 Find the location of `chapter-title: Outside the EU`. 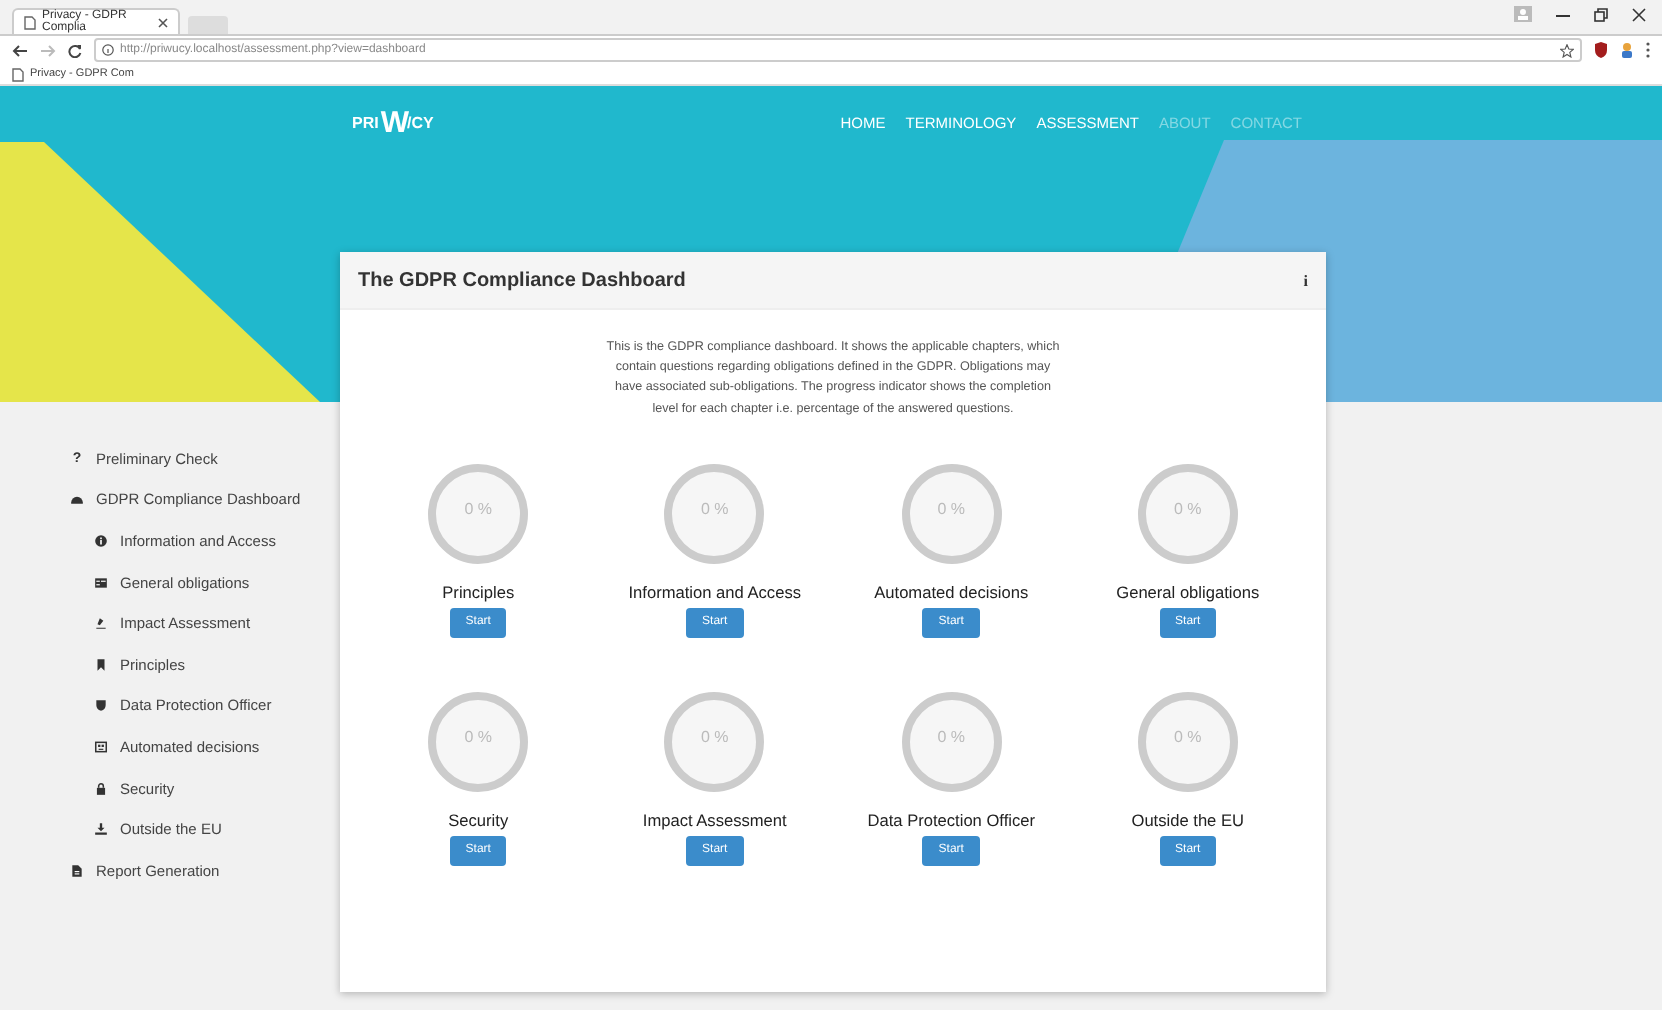

chapter-title: Outside the EU is located at coordinates (1187, 819).